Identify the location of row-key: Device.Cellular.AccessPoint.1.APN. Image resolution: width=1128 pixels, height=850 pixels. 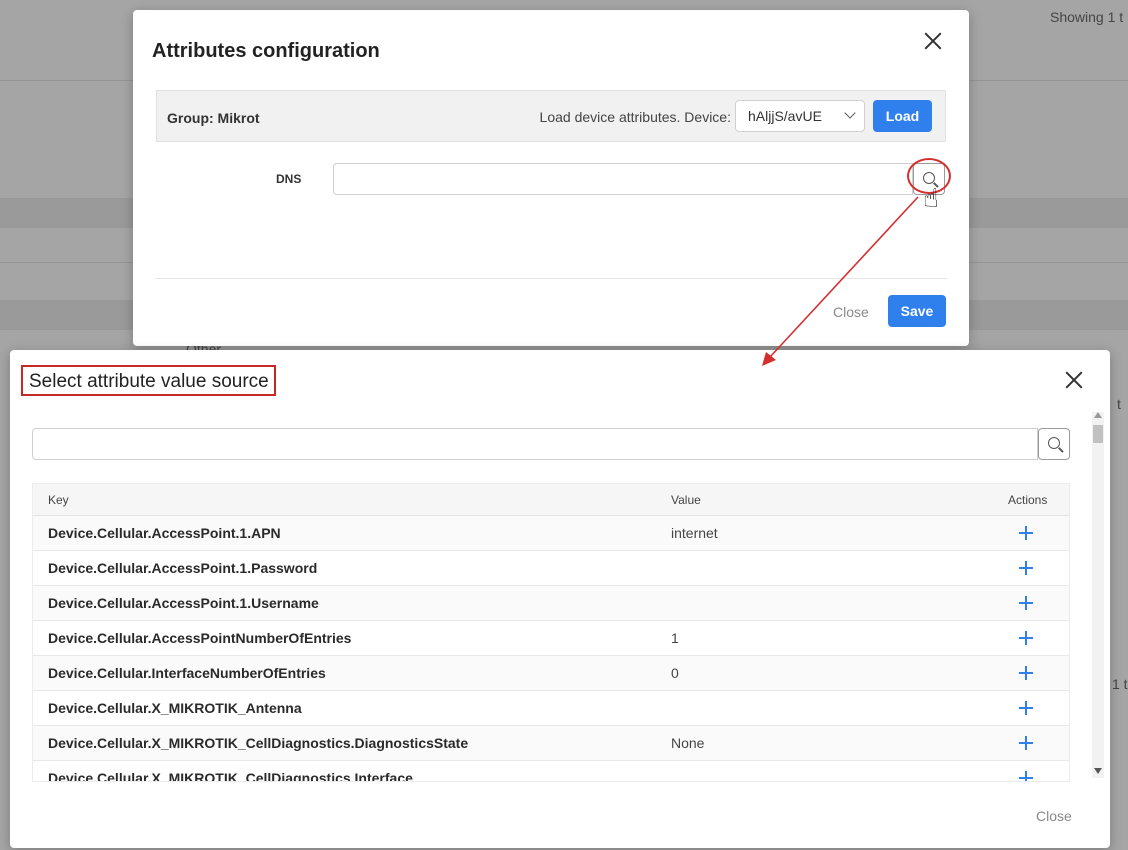
(164, 533).